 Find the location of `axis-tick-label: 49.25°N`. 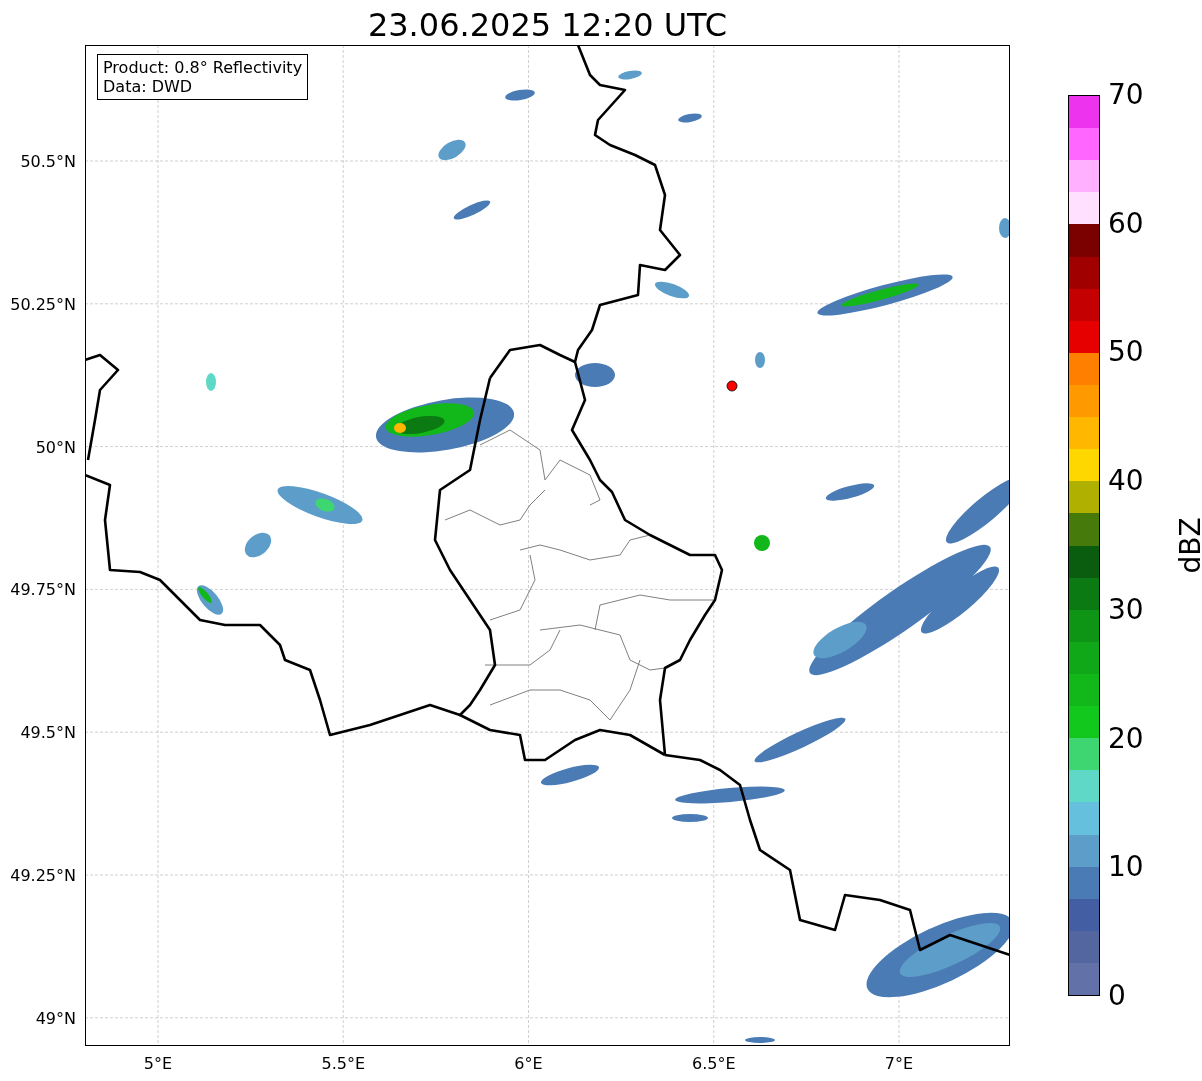

axis-tick-label: 49.25°N is located at coordinates (43, 875).